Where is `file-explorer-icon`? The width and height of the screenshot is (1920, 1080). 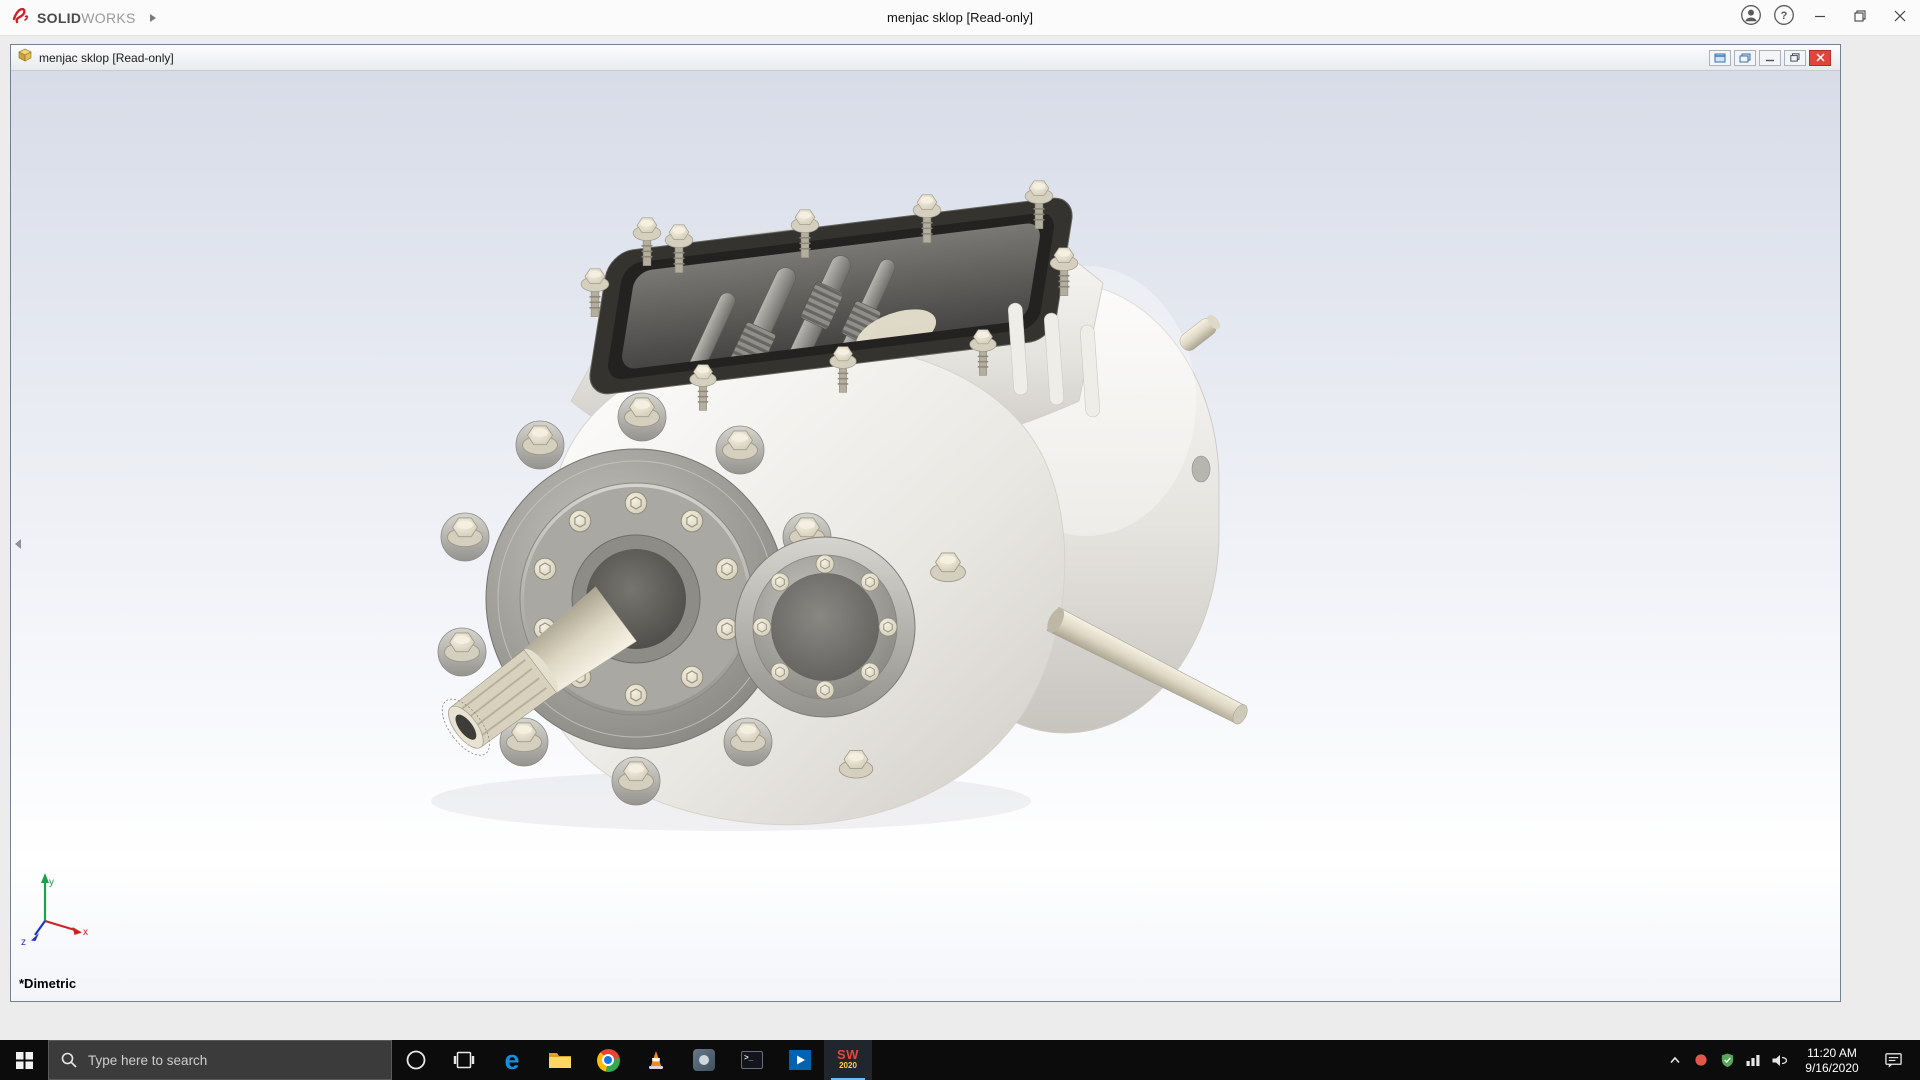
file-explorer-icon is located at coordinates (560, 1060).